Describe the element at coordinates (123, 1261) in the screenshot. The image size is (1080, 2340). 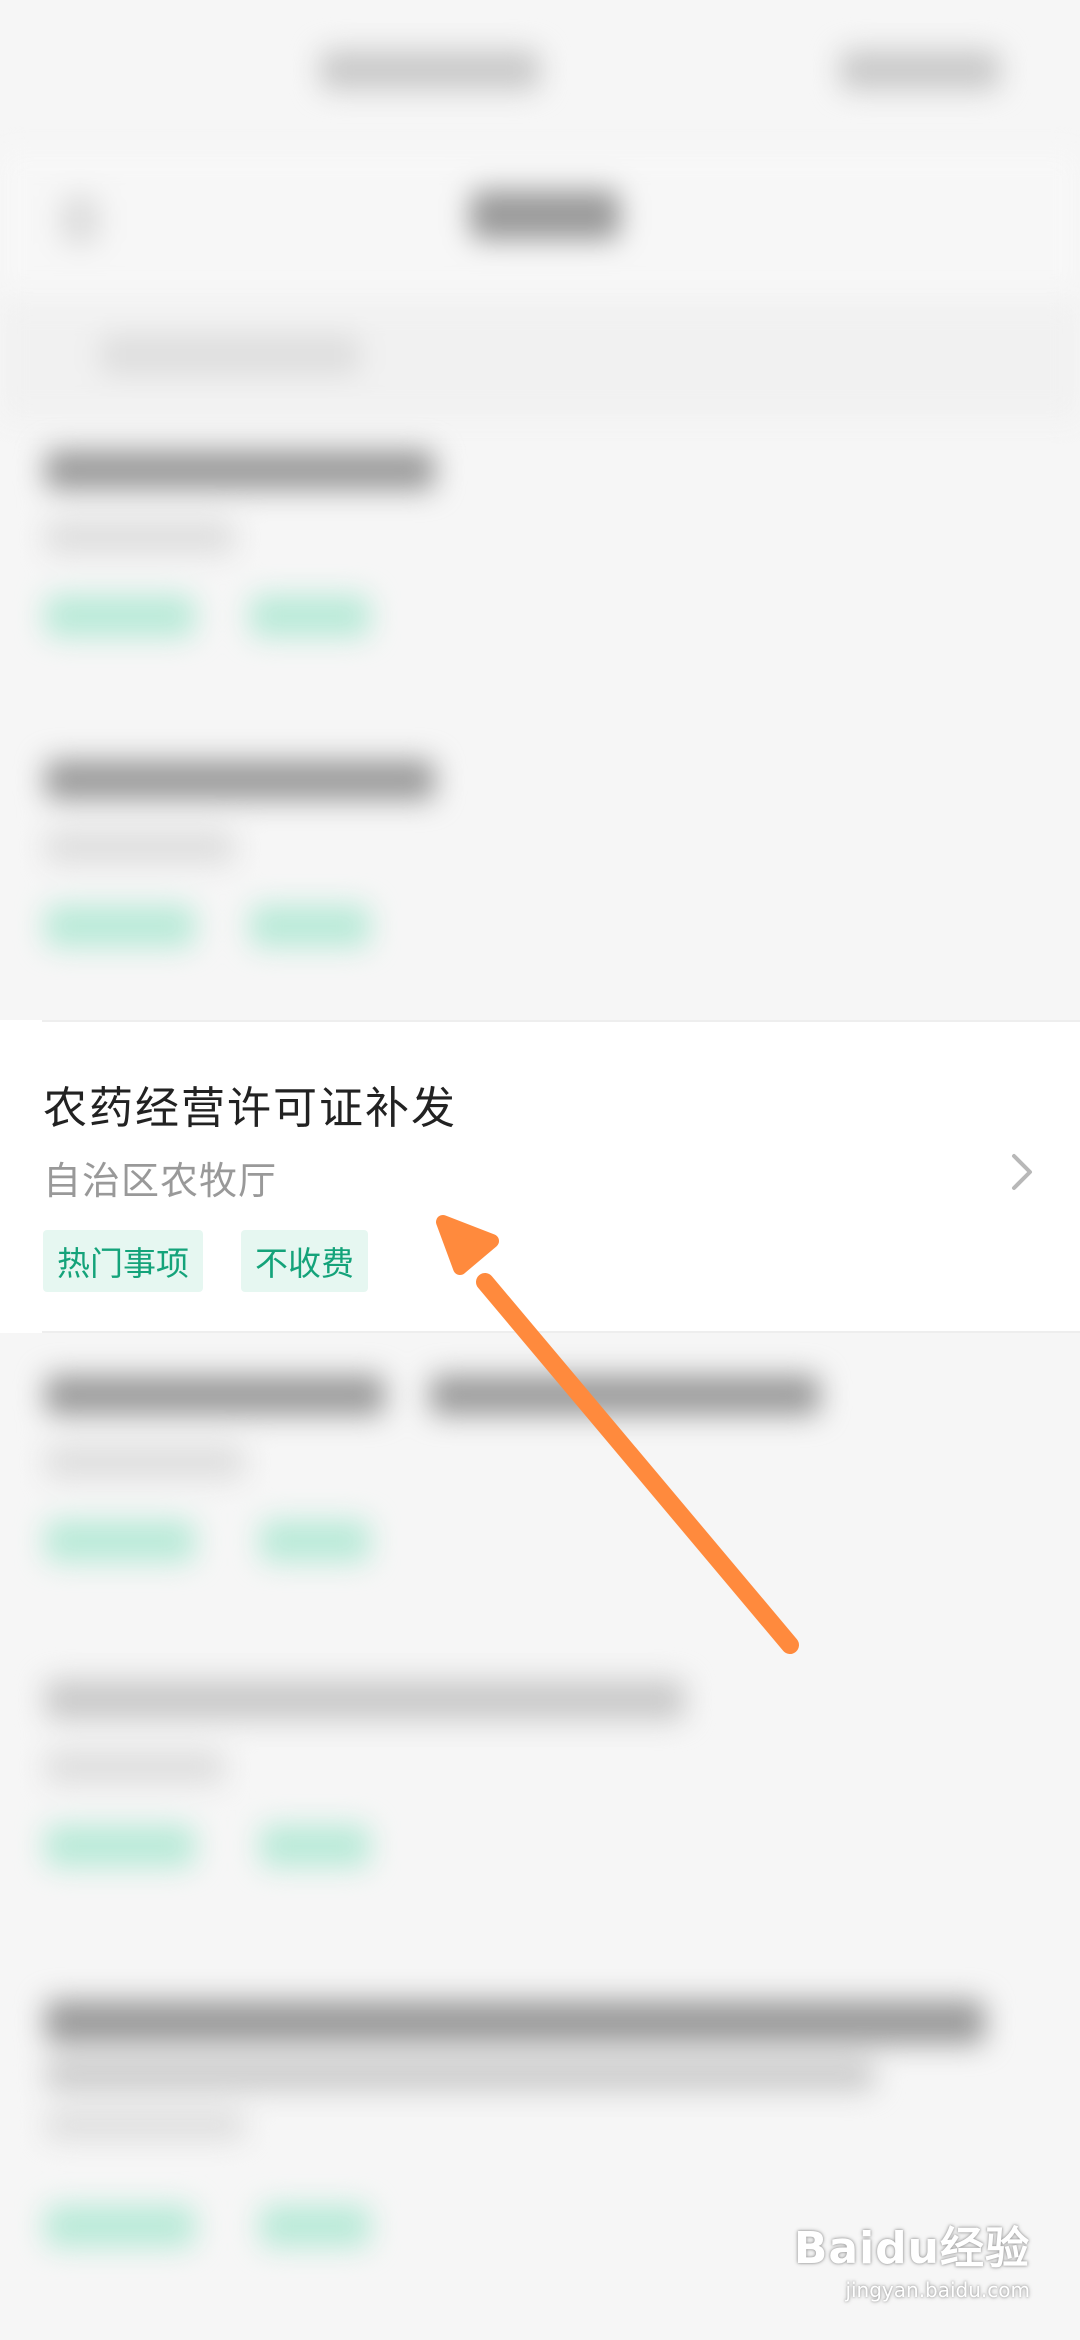
I see `tag-hot: 热门事项` at that location.